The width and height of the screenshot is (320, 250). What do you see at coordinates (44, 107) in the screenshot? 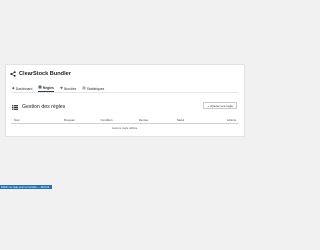
I see `section-title: Gestion des règles` at bounding box center [44, 107].